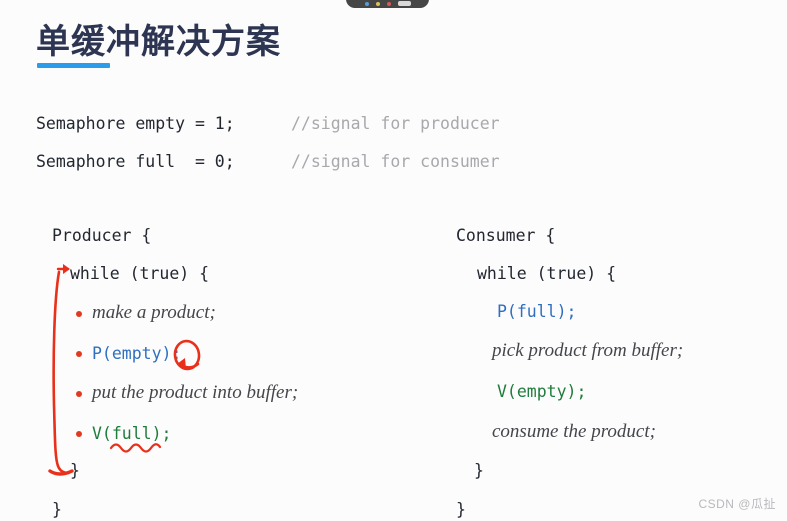  Describe the element at coordinates (135, 448) in the screenshot. I see `full-squiggle-annotation` at that location.